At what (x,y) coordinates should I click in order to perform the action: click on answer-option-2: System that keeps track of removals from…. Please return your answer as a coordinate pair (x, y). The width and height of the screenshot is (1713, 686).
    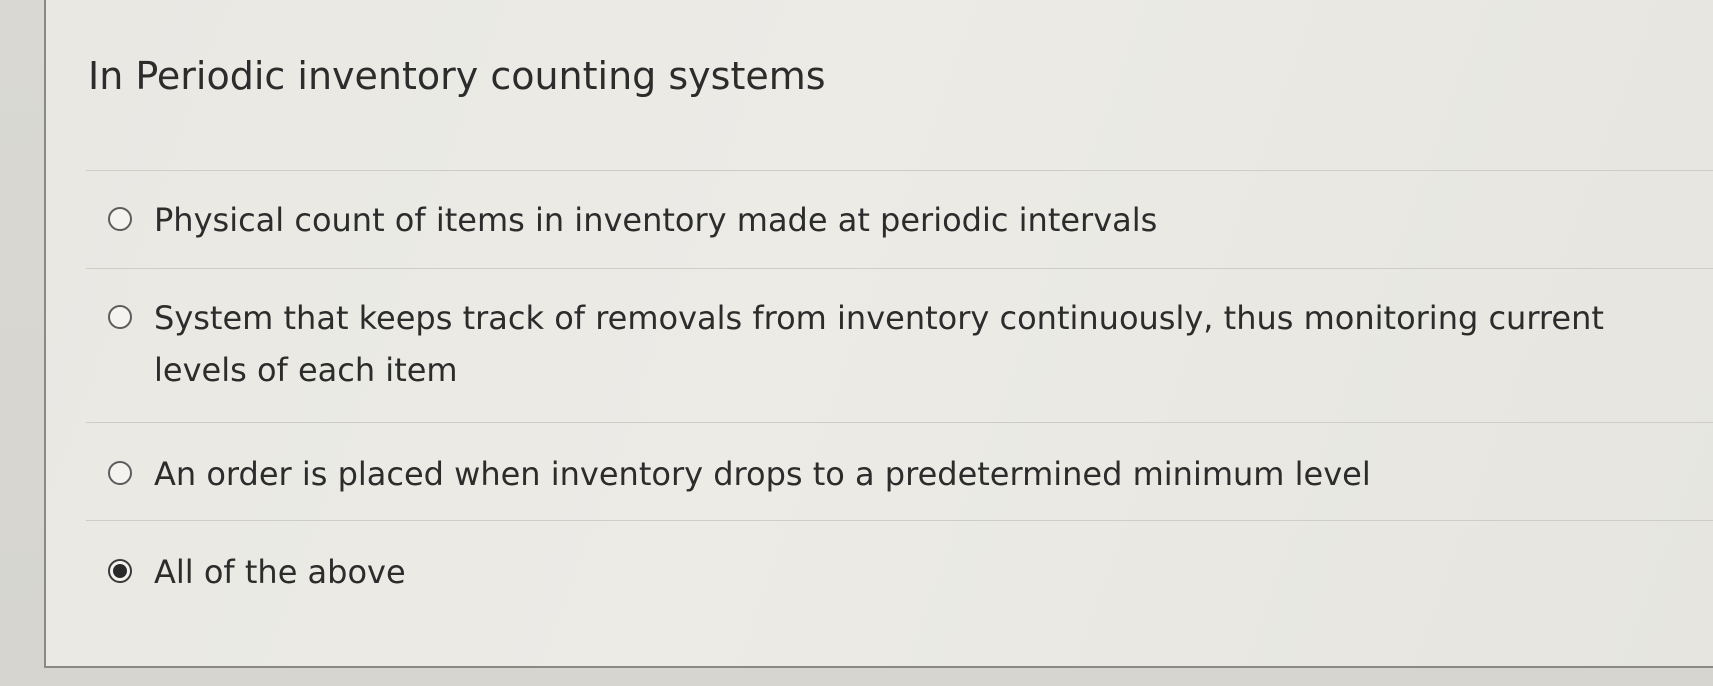
    Looking at the image, I should click on (890, 346).